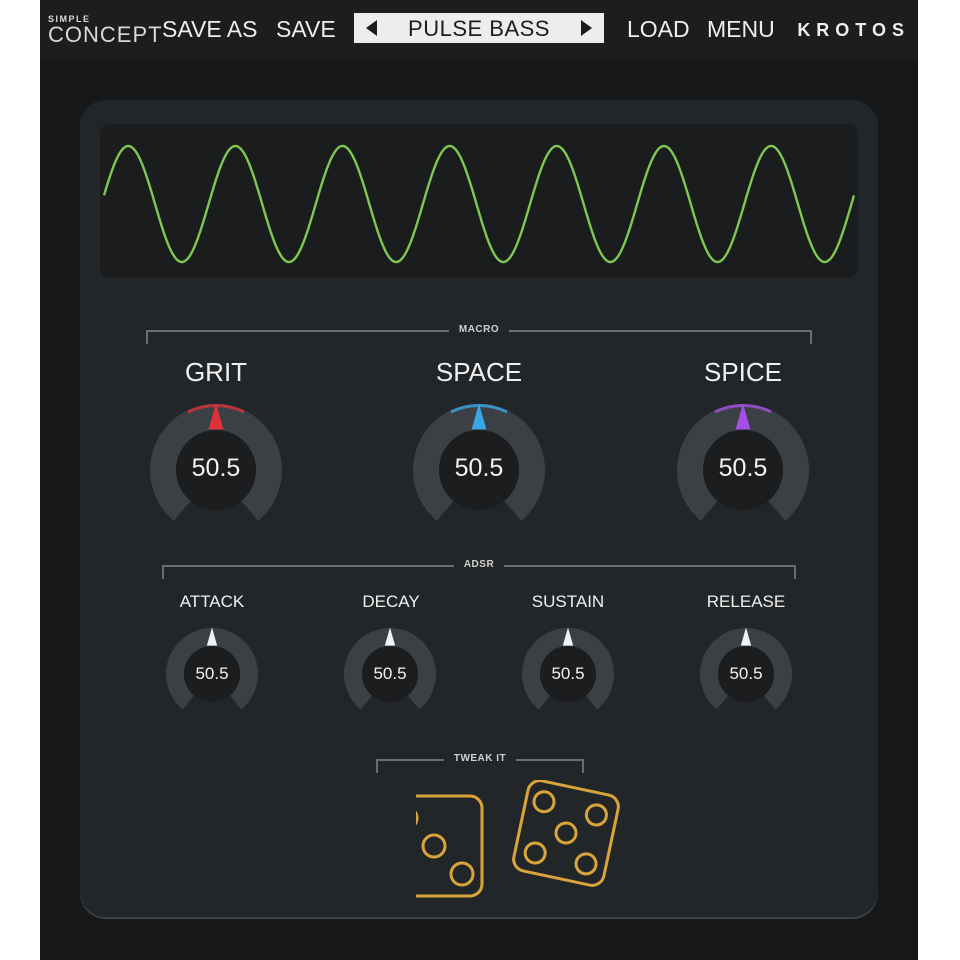 The height and width of the screenshot is (960, 960). I want to click on release-value: 50.5, so click(746, 673).